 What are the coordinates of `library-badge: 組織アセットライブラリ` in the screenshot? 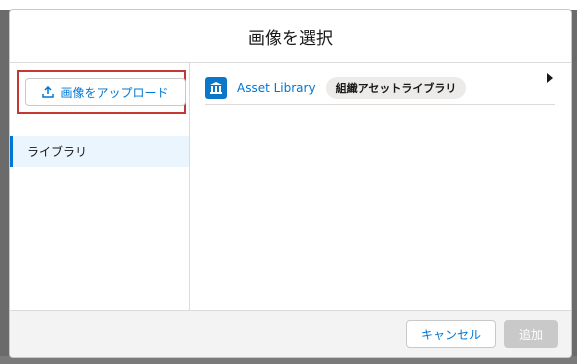 It's located at (396, 88).